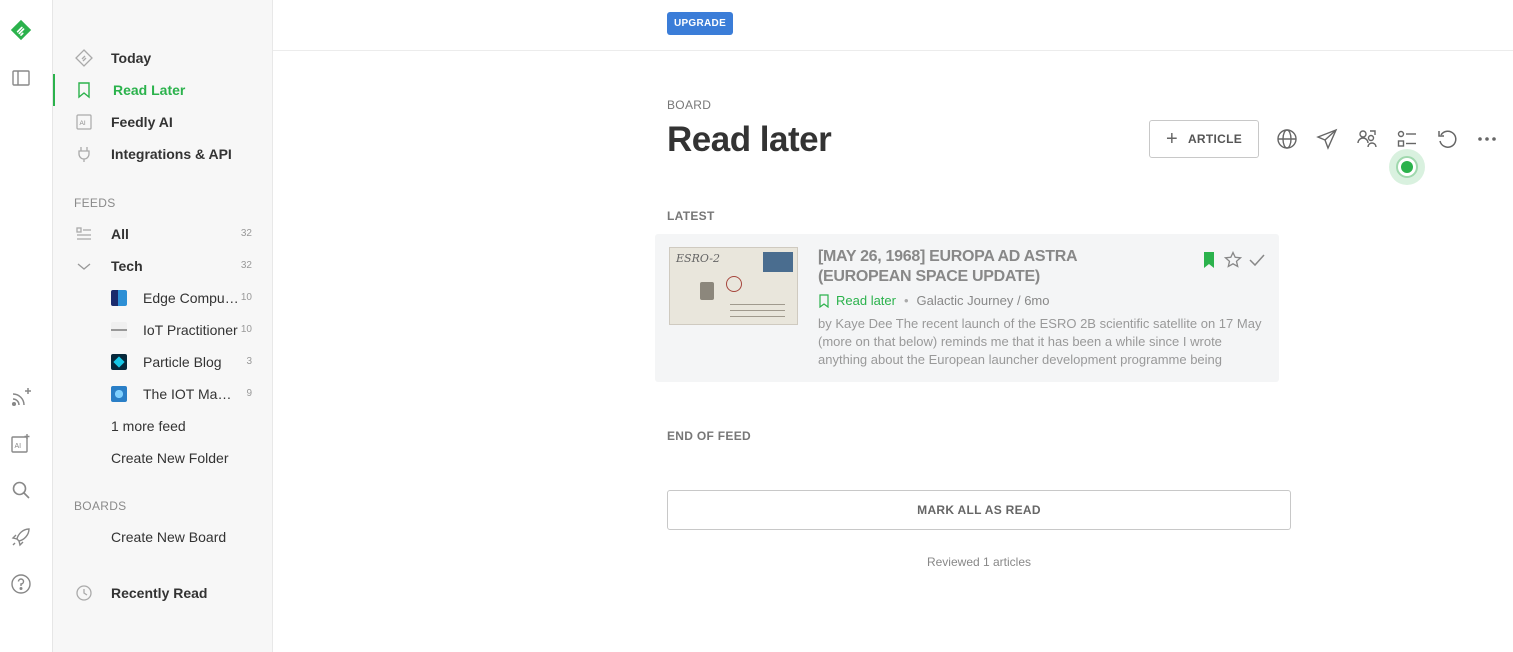 Image resolution: width=1513 pixels, height=652 pixels. I want to click on nav-integrations: Integrations & API, so click(162, 154).